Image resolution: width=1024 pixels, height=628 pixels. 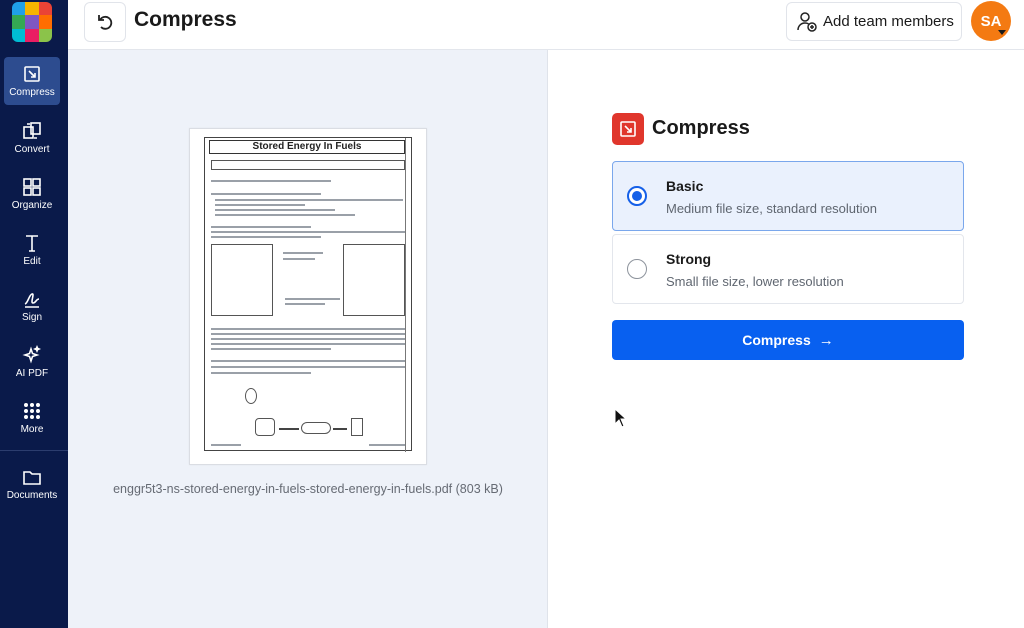 What do you see at coordinates (32, 354) in the screenshot?
I see `sparkle-icon` at bounding box center [32, 354].